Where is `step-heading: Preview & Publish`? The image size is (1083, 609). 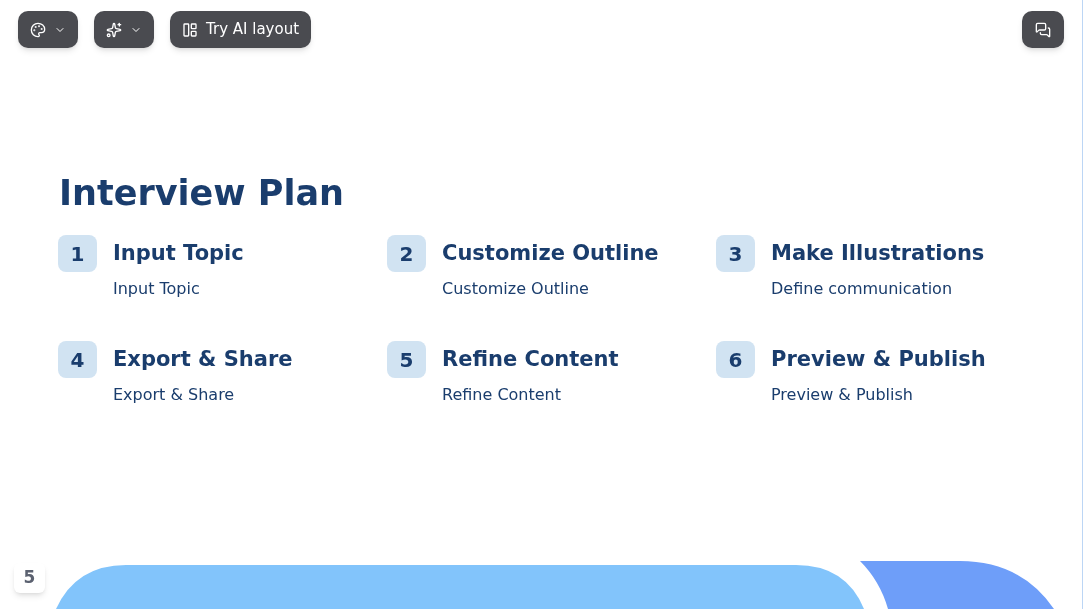
step-heading: Preview & Publish is located at coordinates (878, 359).